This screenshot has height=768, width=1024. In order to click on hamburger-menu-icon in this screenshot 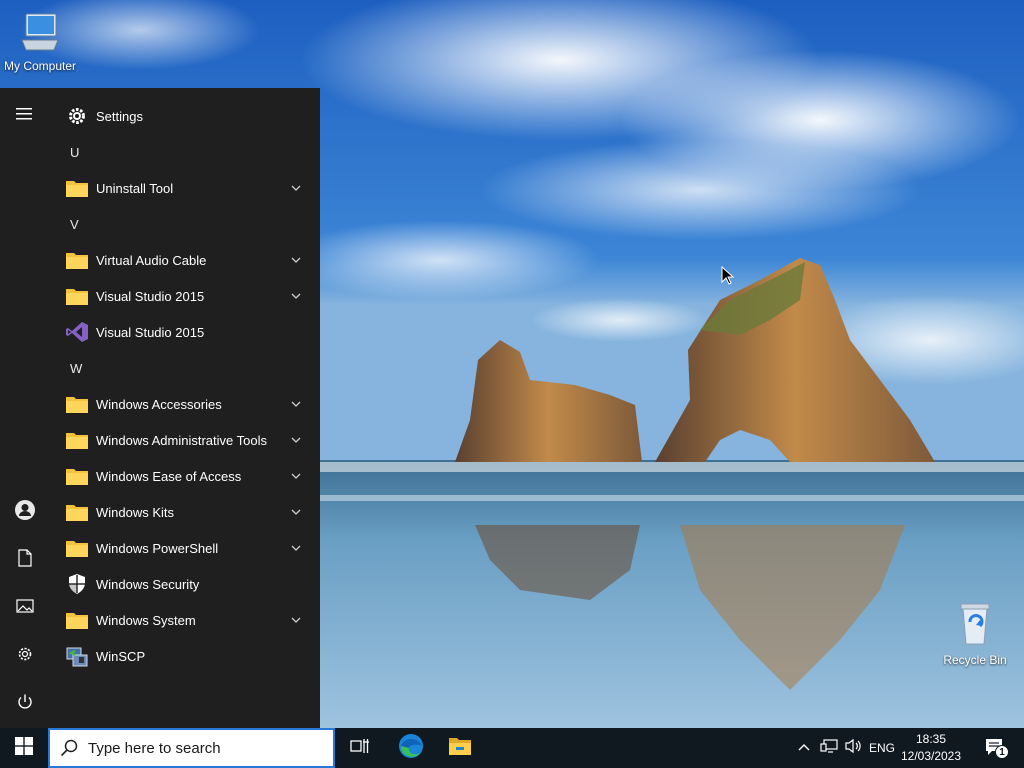, I will do `click(25, 116)`.